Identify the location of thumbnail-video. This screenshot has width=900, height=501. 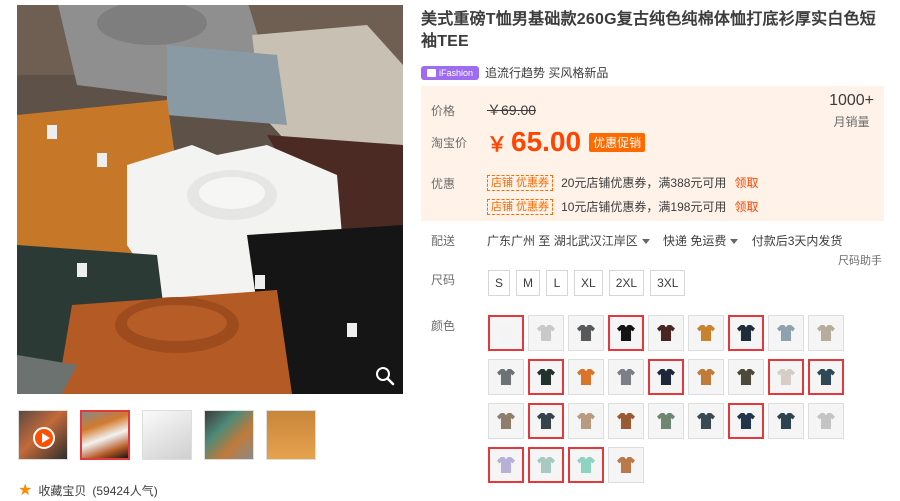
(43, 435).